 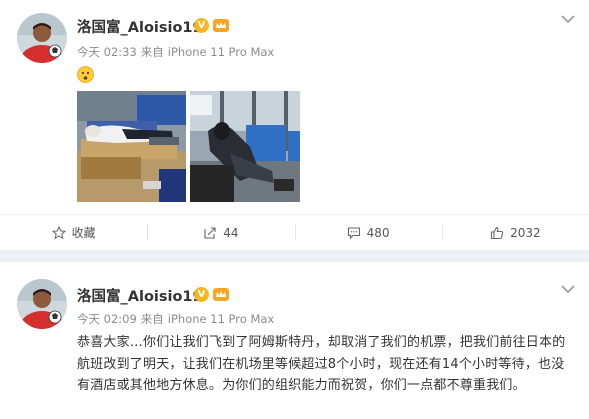 I want to click on sleeping-on-bench-image, so click(x=131, y=146).